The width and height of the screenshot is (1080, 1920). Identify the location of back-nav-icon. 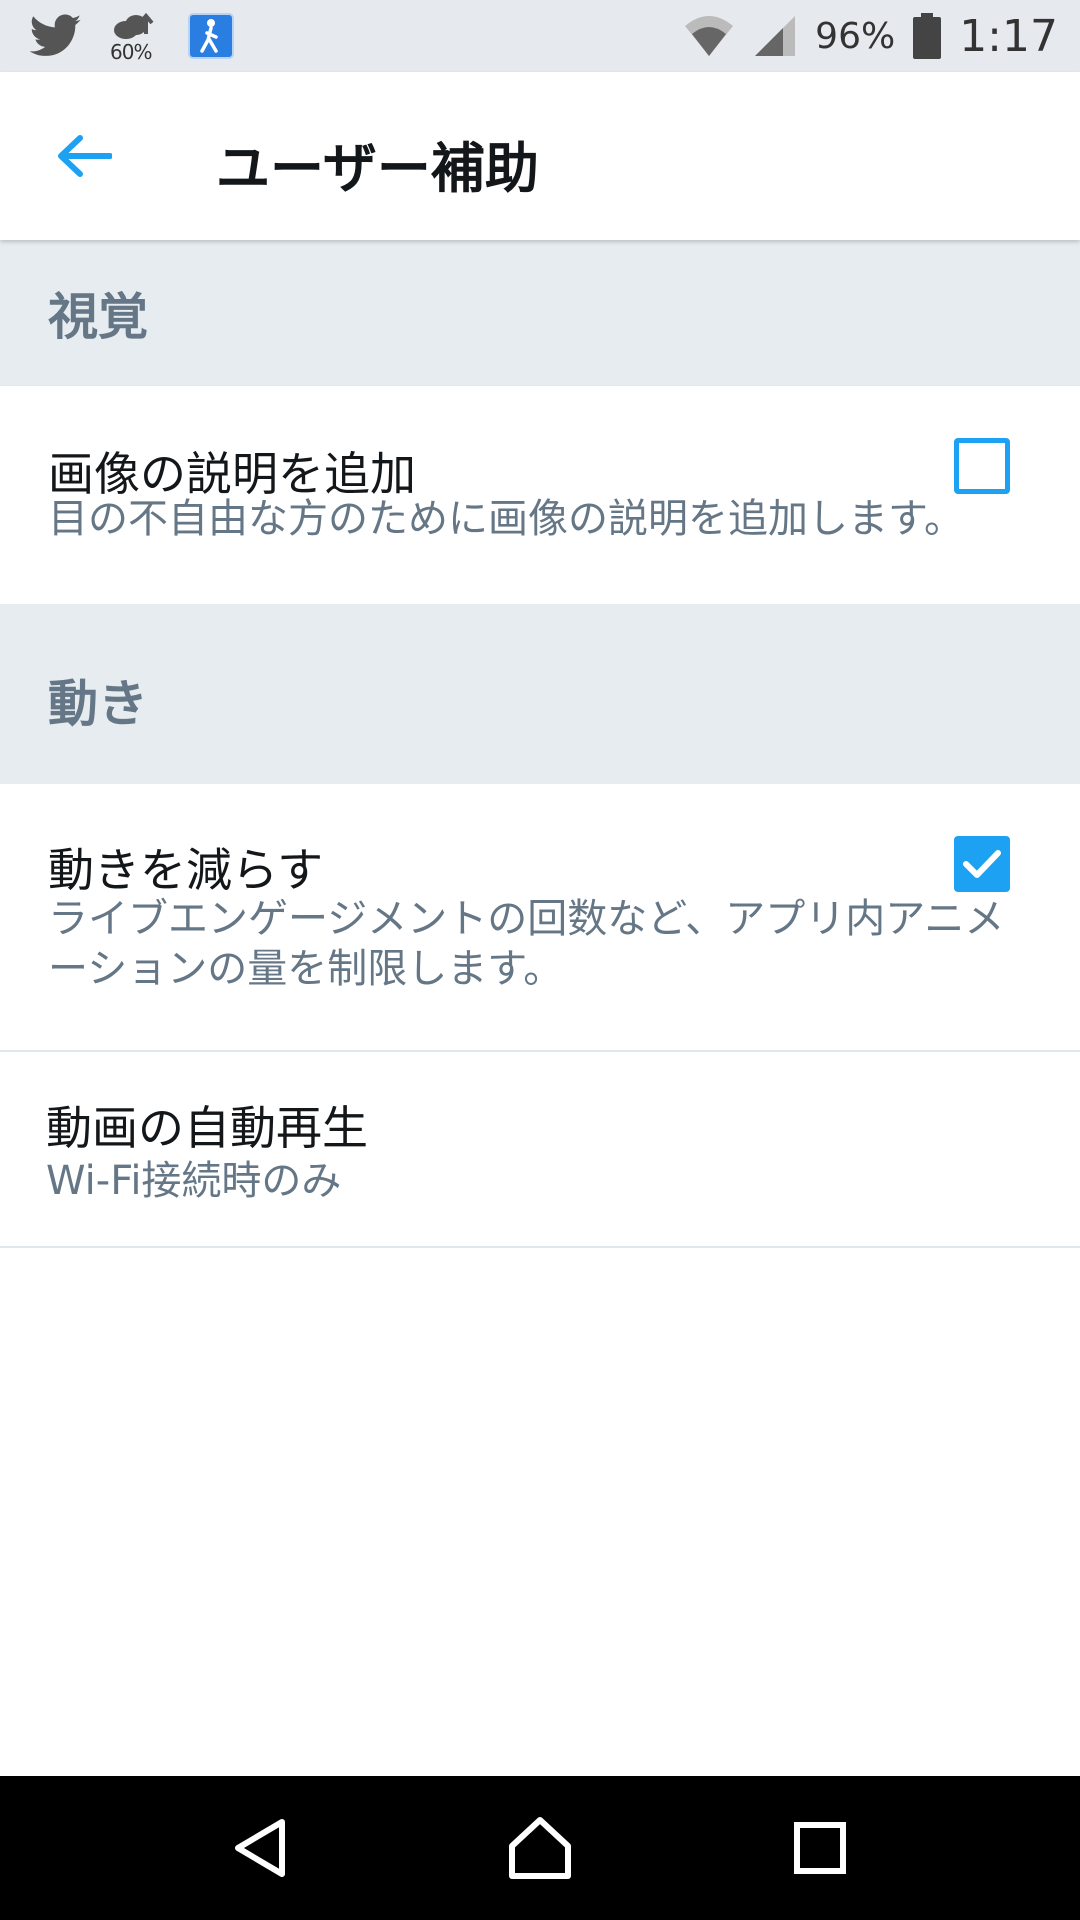
(260, 1848).